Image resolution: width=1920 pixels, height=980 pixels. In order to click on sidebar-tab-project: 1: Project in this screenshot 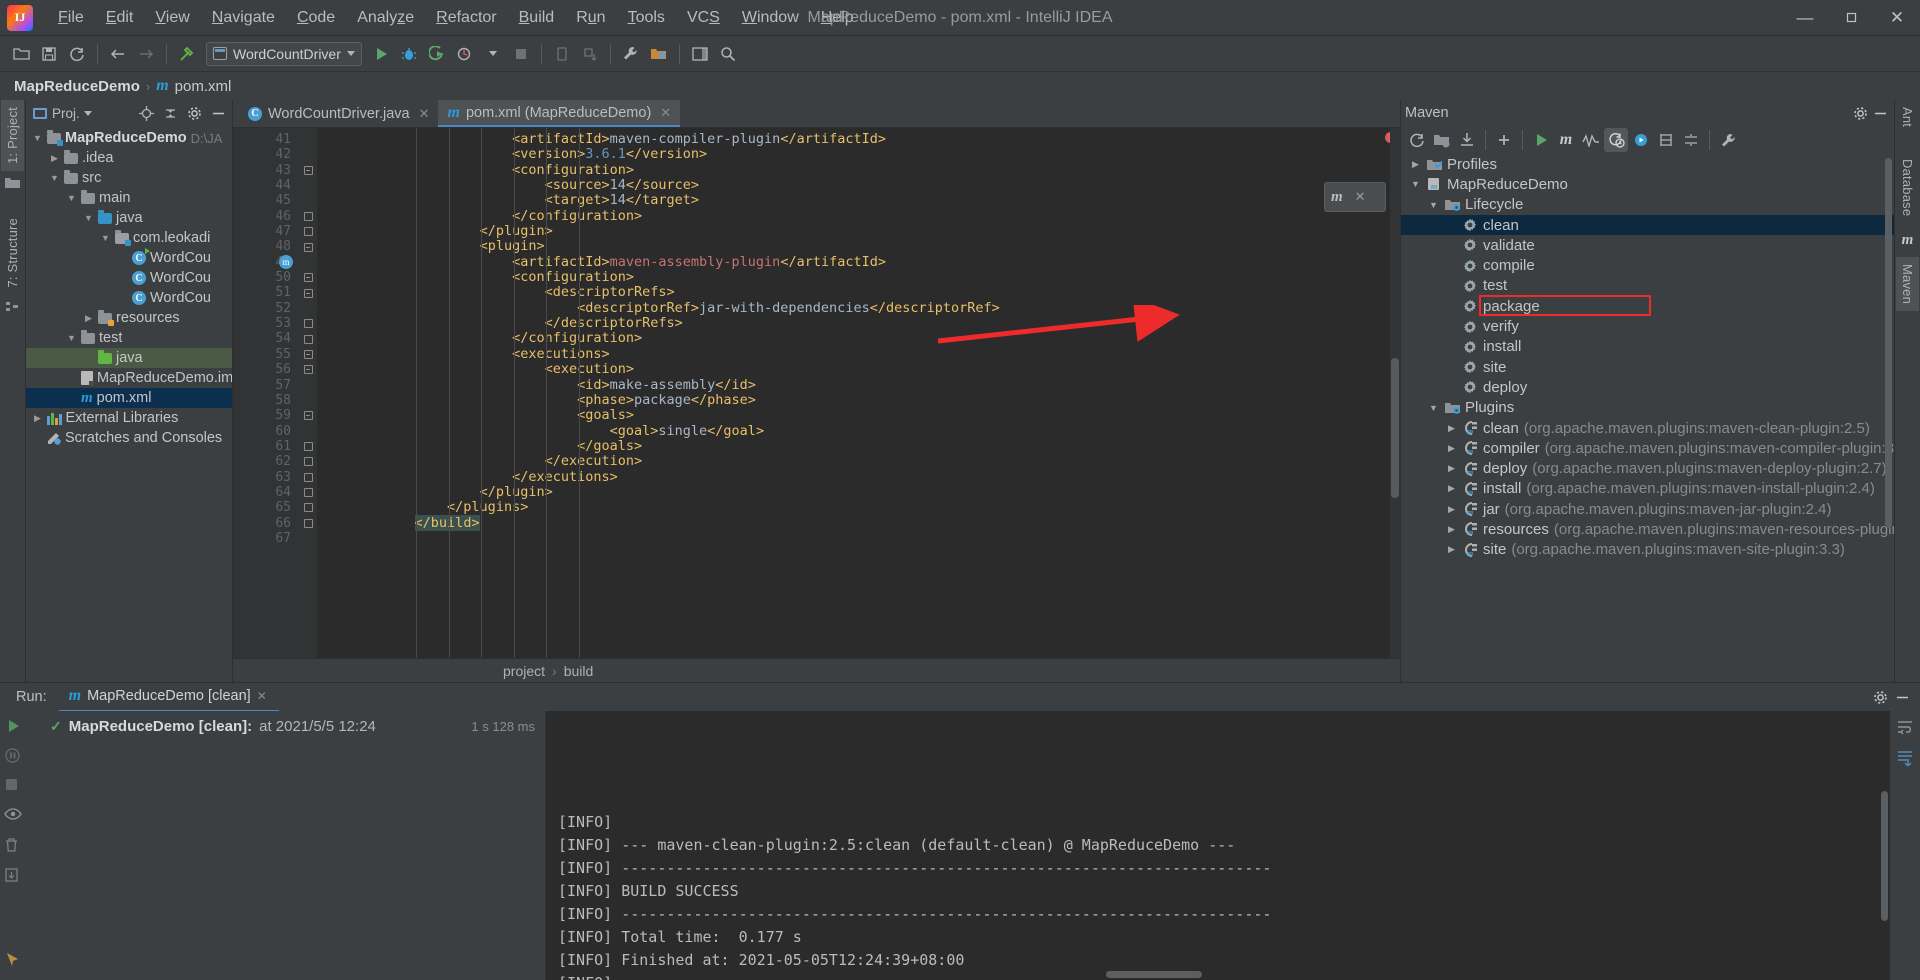, I will do `click(12, 135)`.